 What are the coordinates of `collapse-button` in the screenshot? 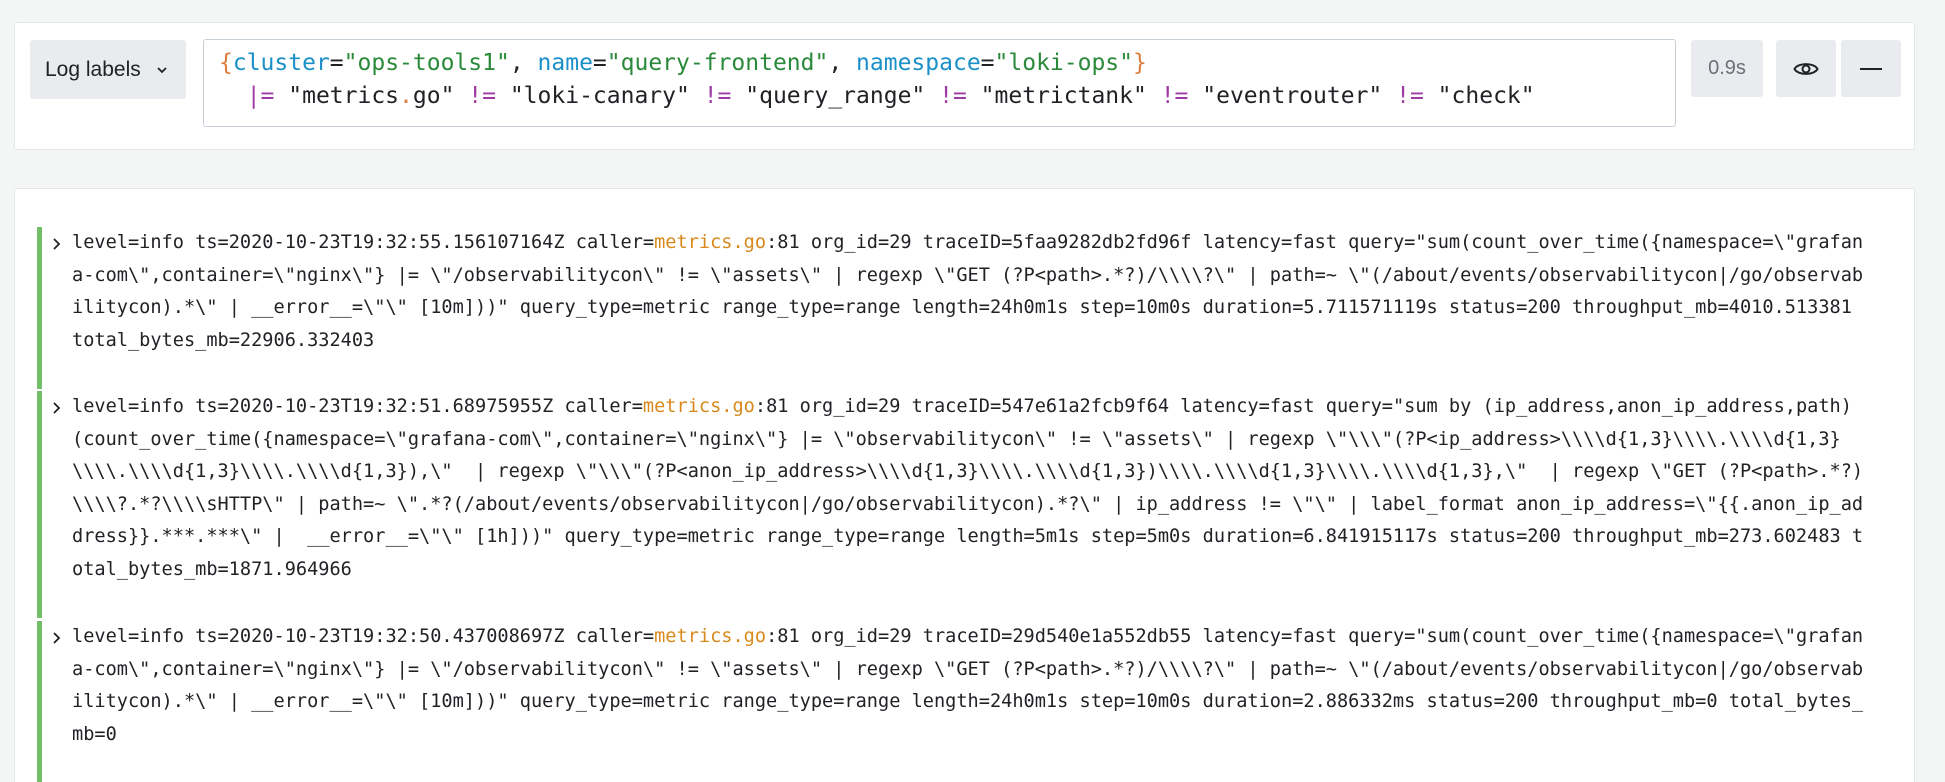 It's located at (1871, 68).